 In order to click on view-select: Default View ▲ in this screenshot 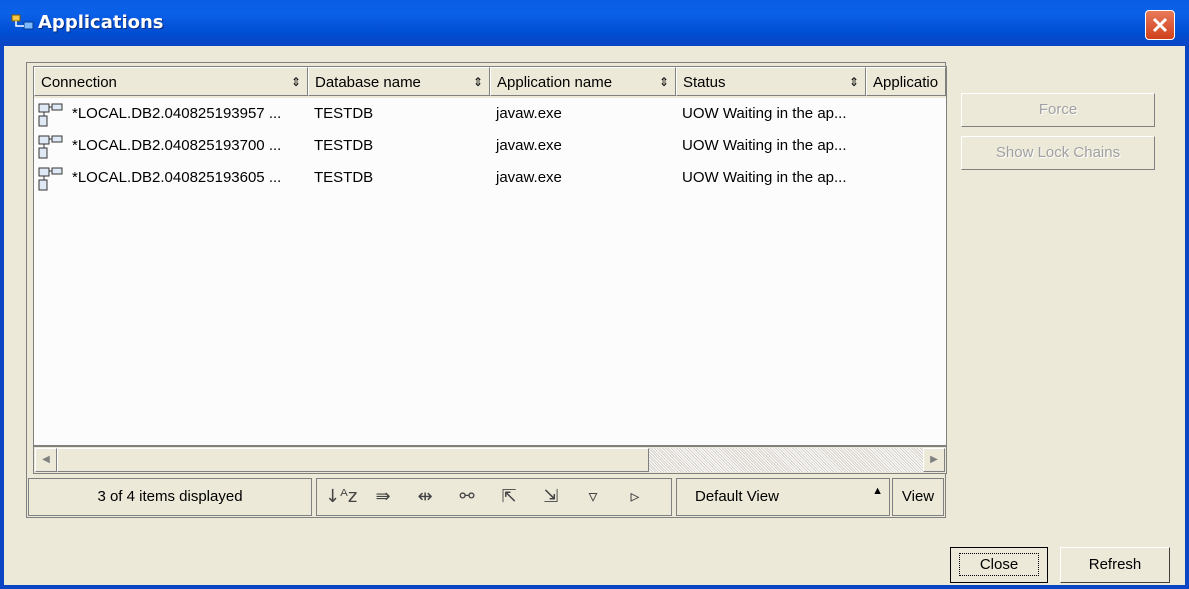, I will do `click(783, 497)`.